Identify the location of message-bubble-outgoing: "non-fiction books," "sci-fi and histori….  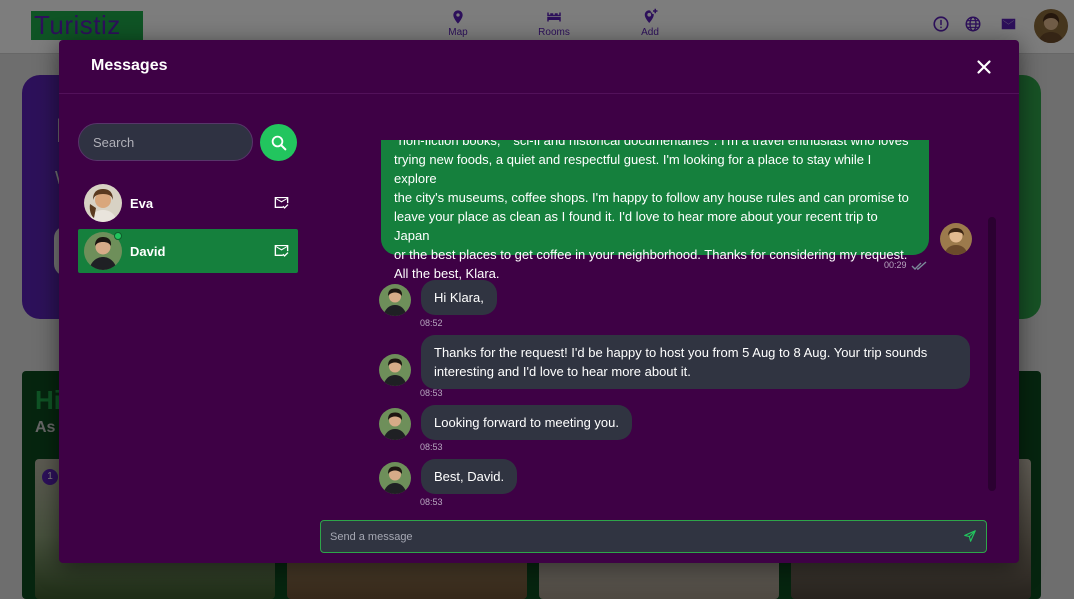
(655, 210).